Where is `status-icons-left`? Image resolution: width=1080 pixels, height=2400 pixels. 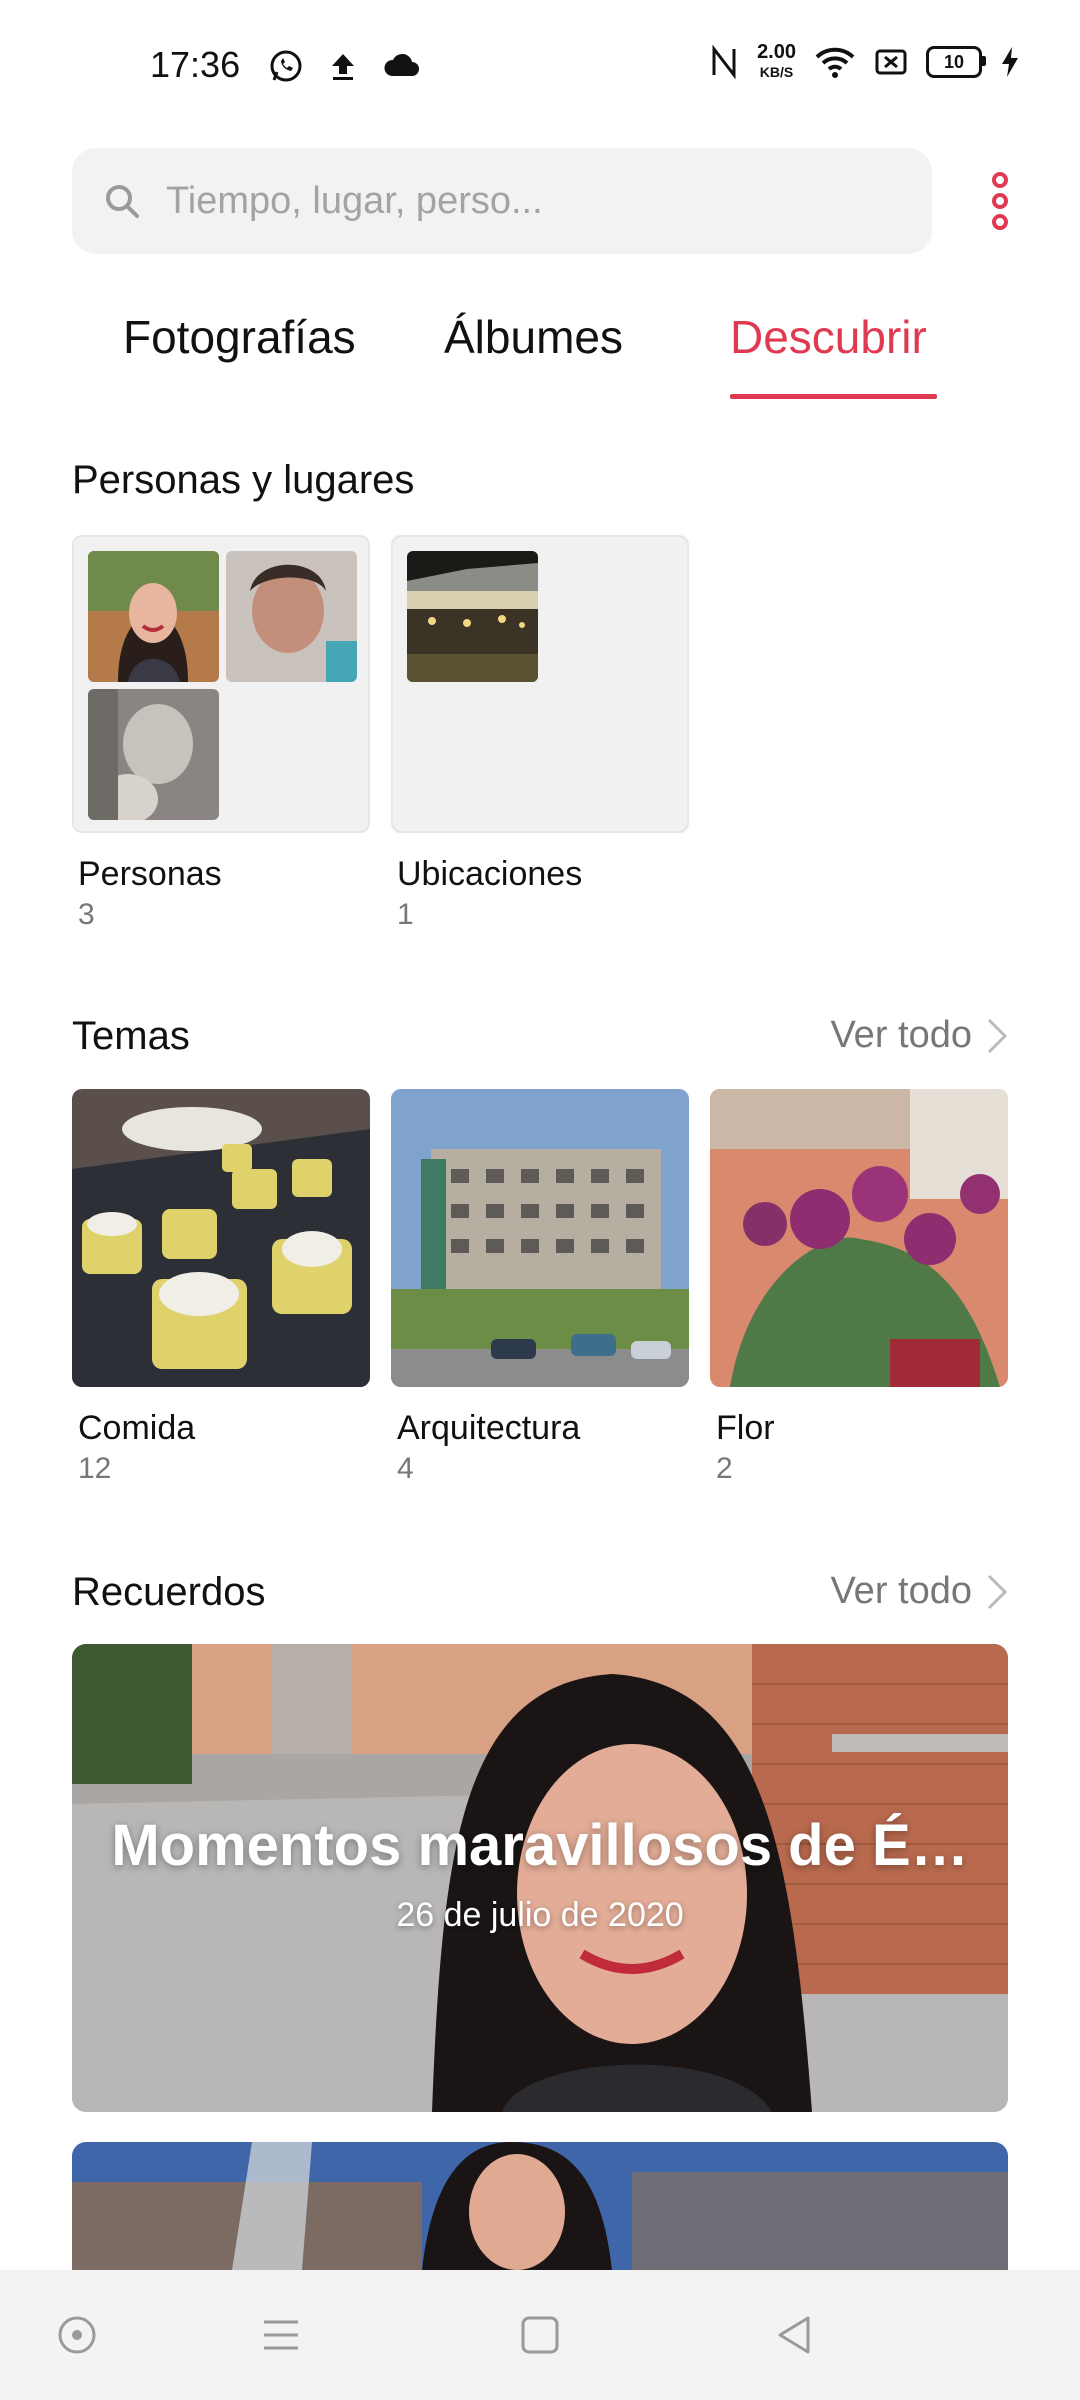 status-icons-left is located at coordinates (344, 66).